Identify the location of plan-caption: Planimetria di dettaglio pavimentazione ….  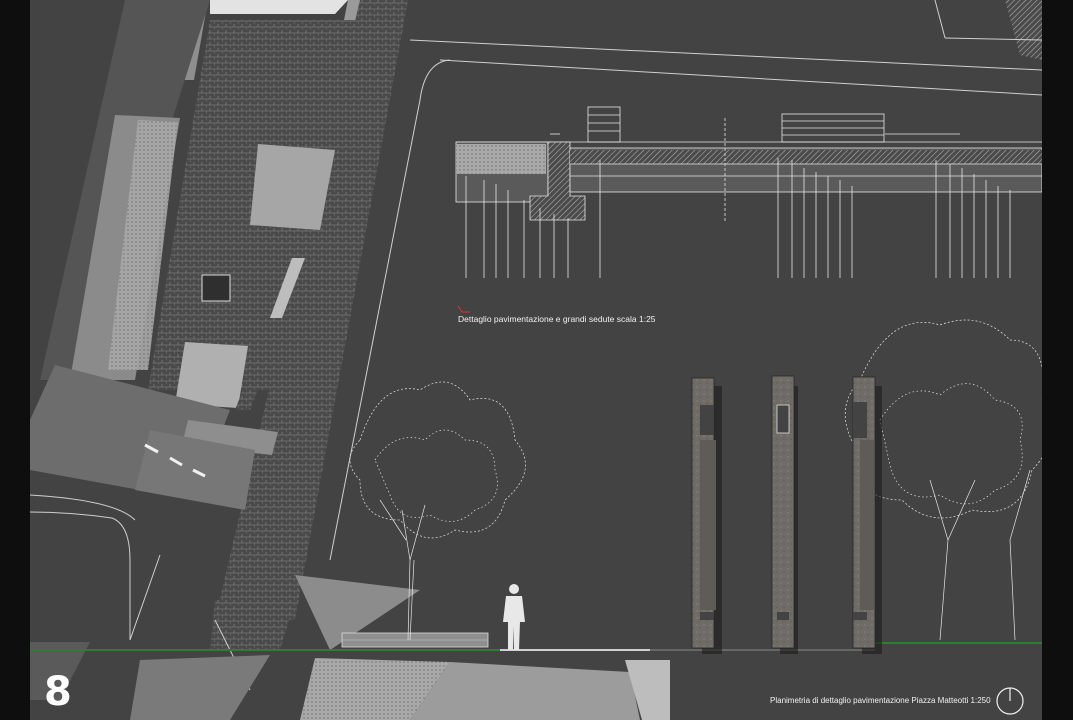
(880, 700).